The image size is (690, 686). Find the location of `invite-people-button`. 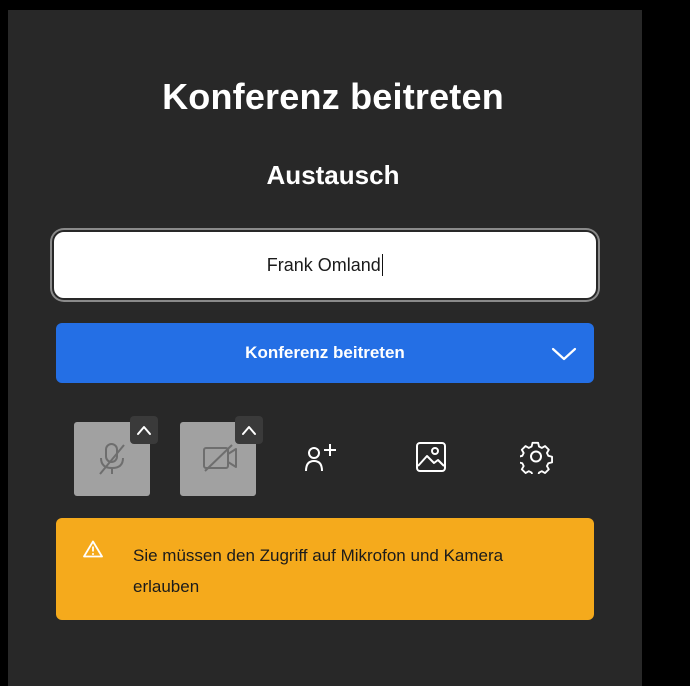

invite-people-button is located at coordinates (323, 459).